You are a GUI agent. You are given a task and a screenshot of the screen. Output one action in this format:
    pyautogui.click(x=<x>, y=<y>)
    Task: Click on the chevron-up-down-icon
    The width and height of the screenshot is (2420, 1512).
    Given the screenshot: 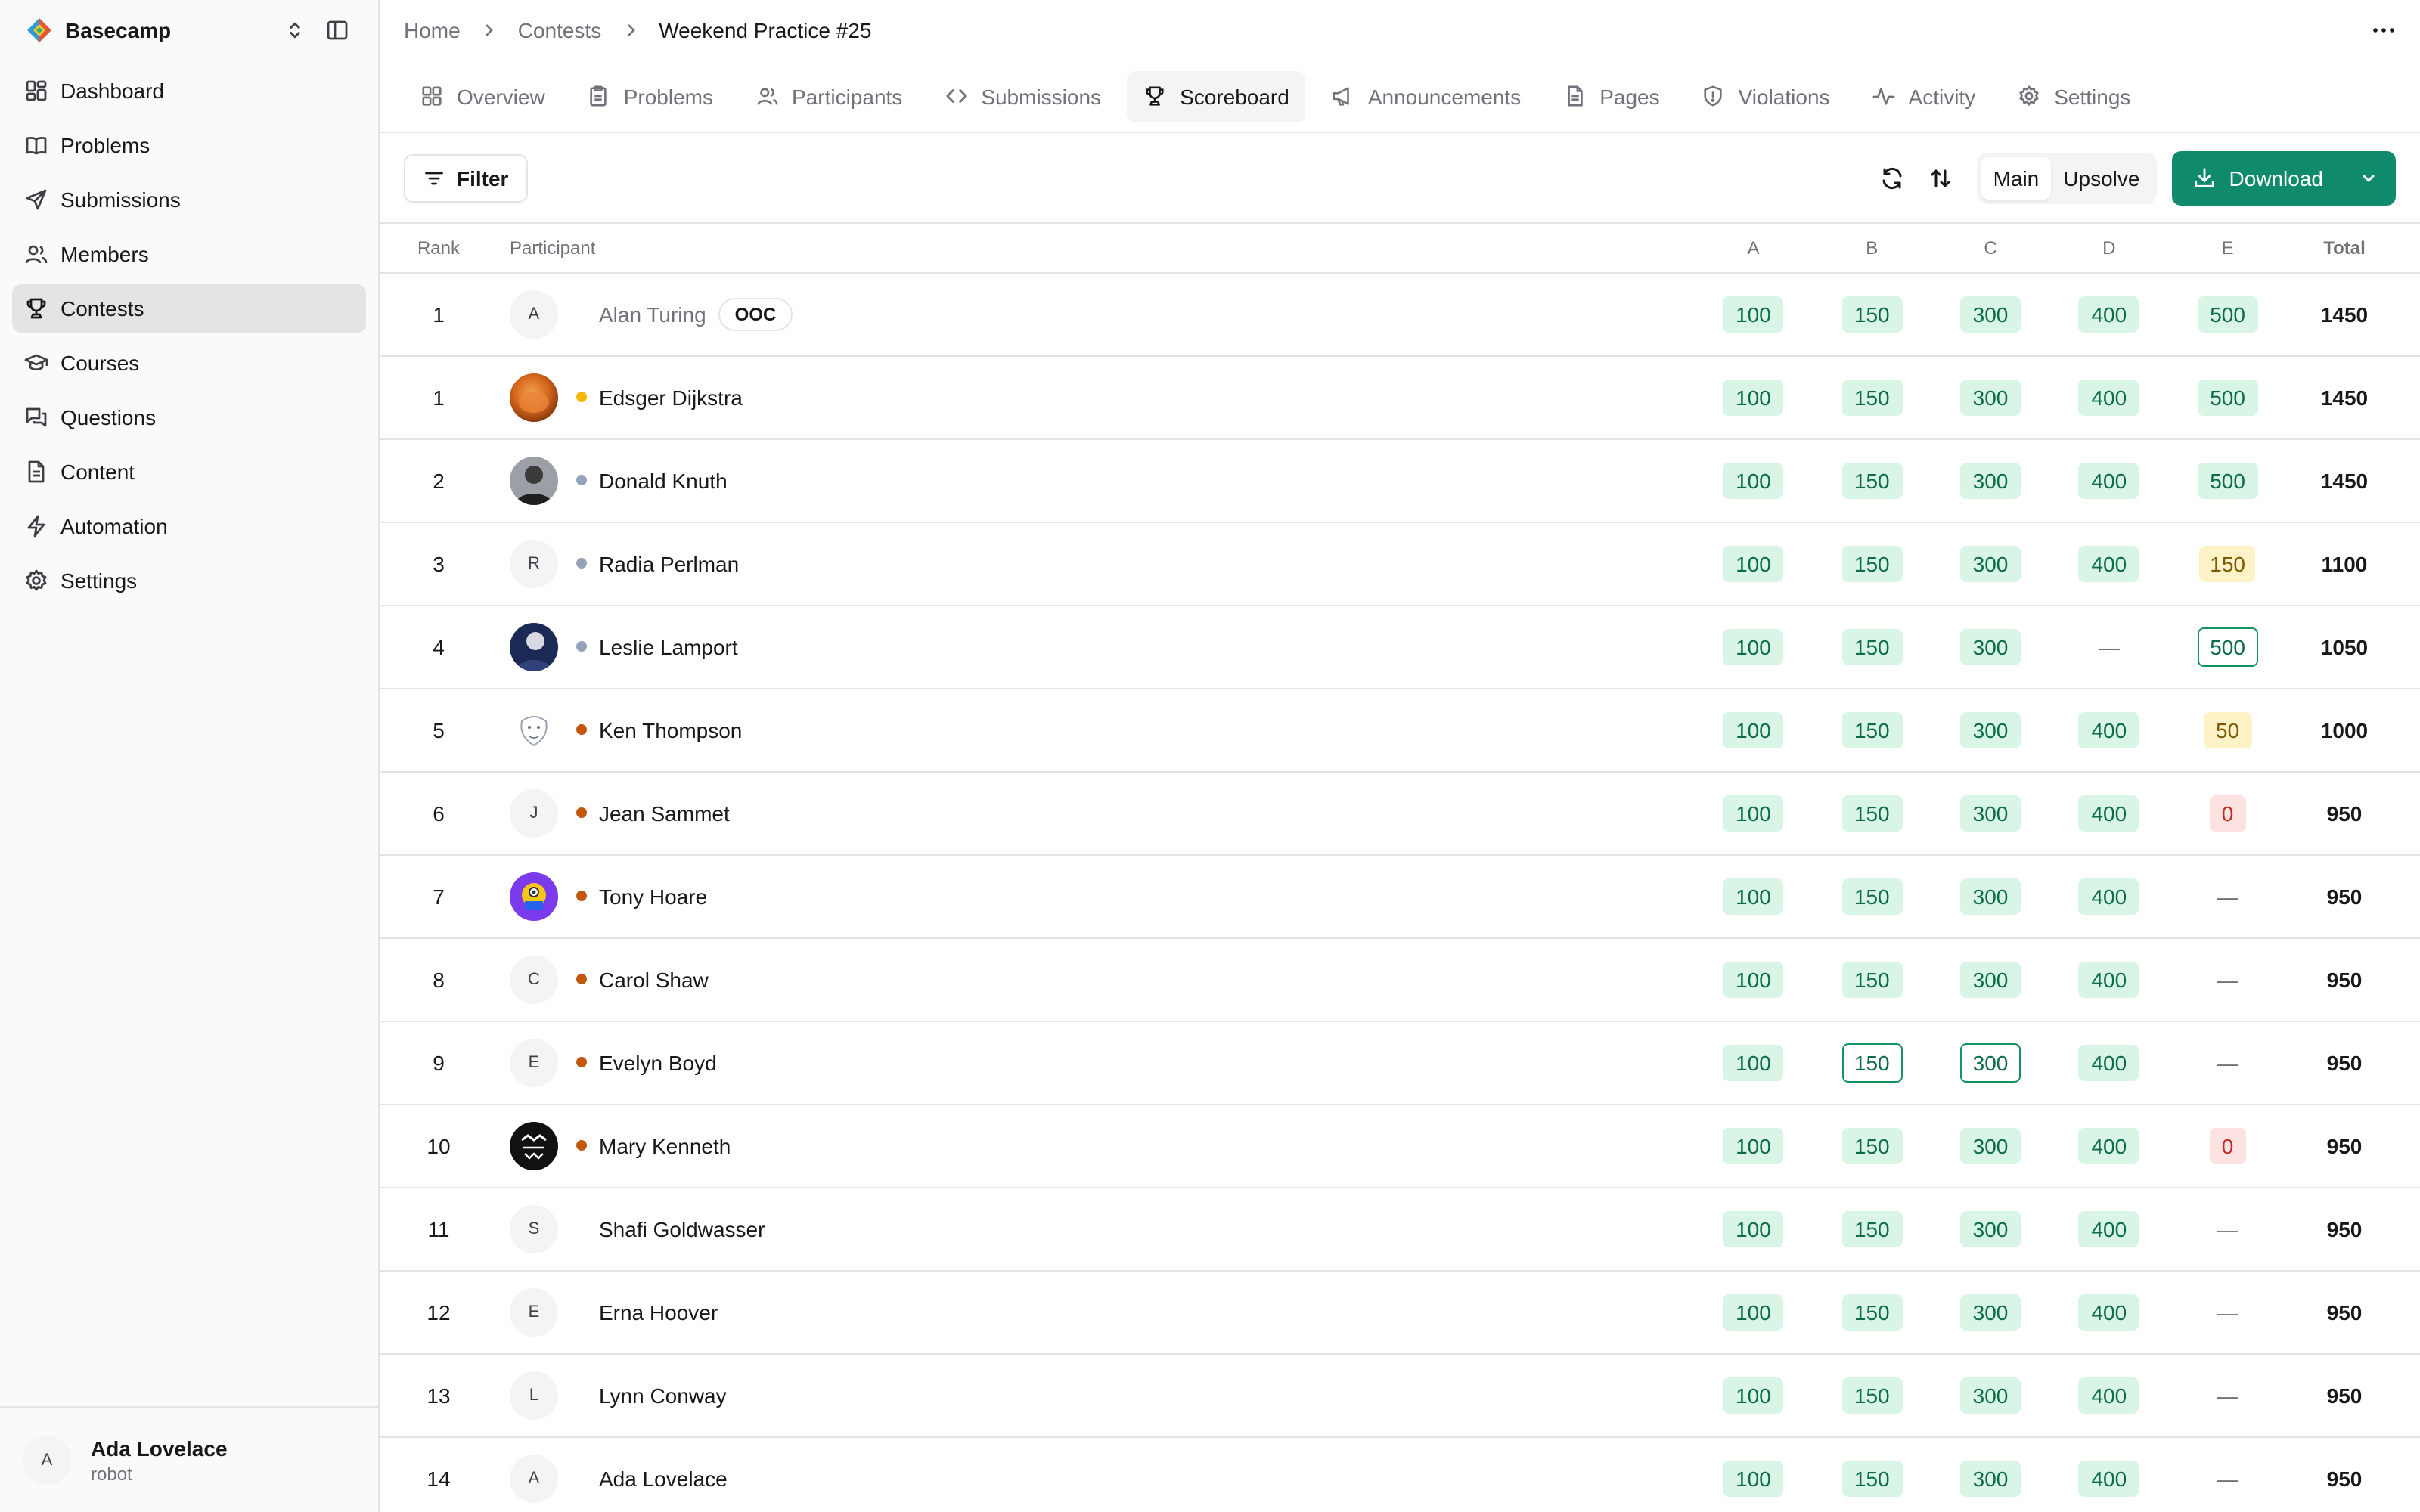 What is the action you would take?
    pyautogui.click(x=295, y=30)
    